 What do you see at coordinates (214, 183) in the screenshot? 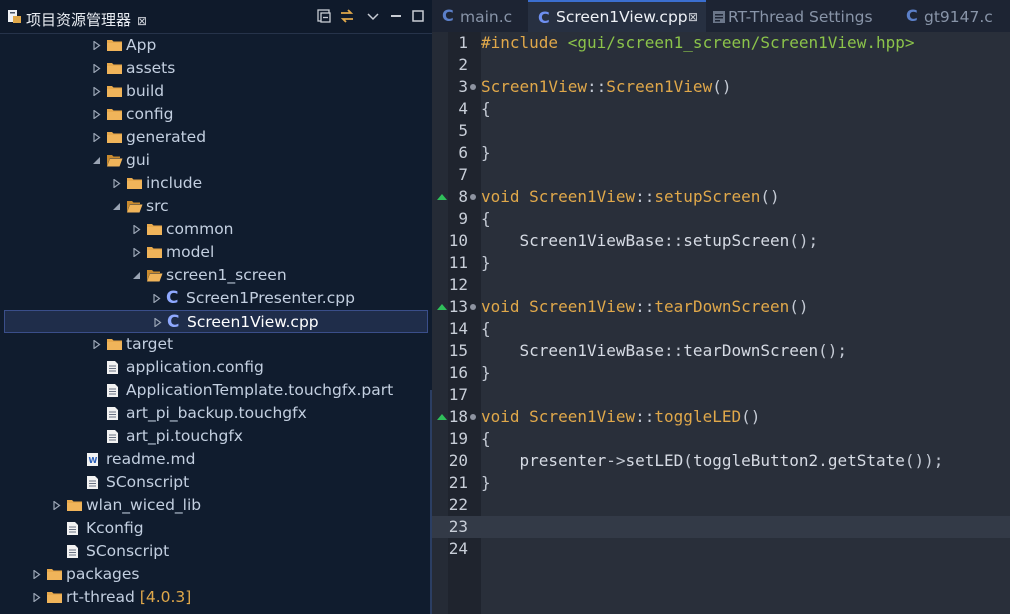
I see `tree-item: include` at bounding box center [214, 183].